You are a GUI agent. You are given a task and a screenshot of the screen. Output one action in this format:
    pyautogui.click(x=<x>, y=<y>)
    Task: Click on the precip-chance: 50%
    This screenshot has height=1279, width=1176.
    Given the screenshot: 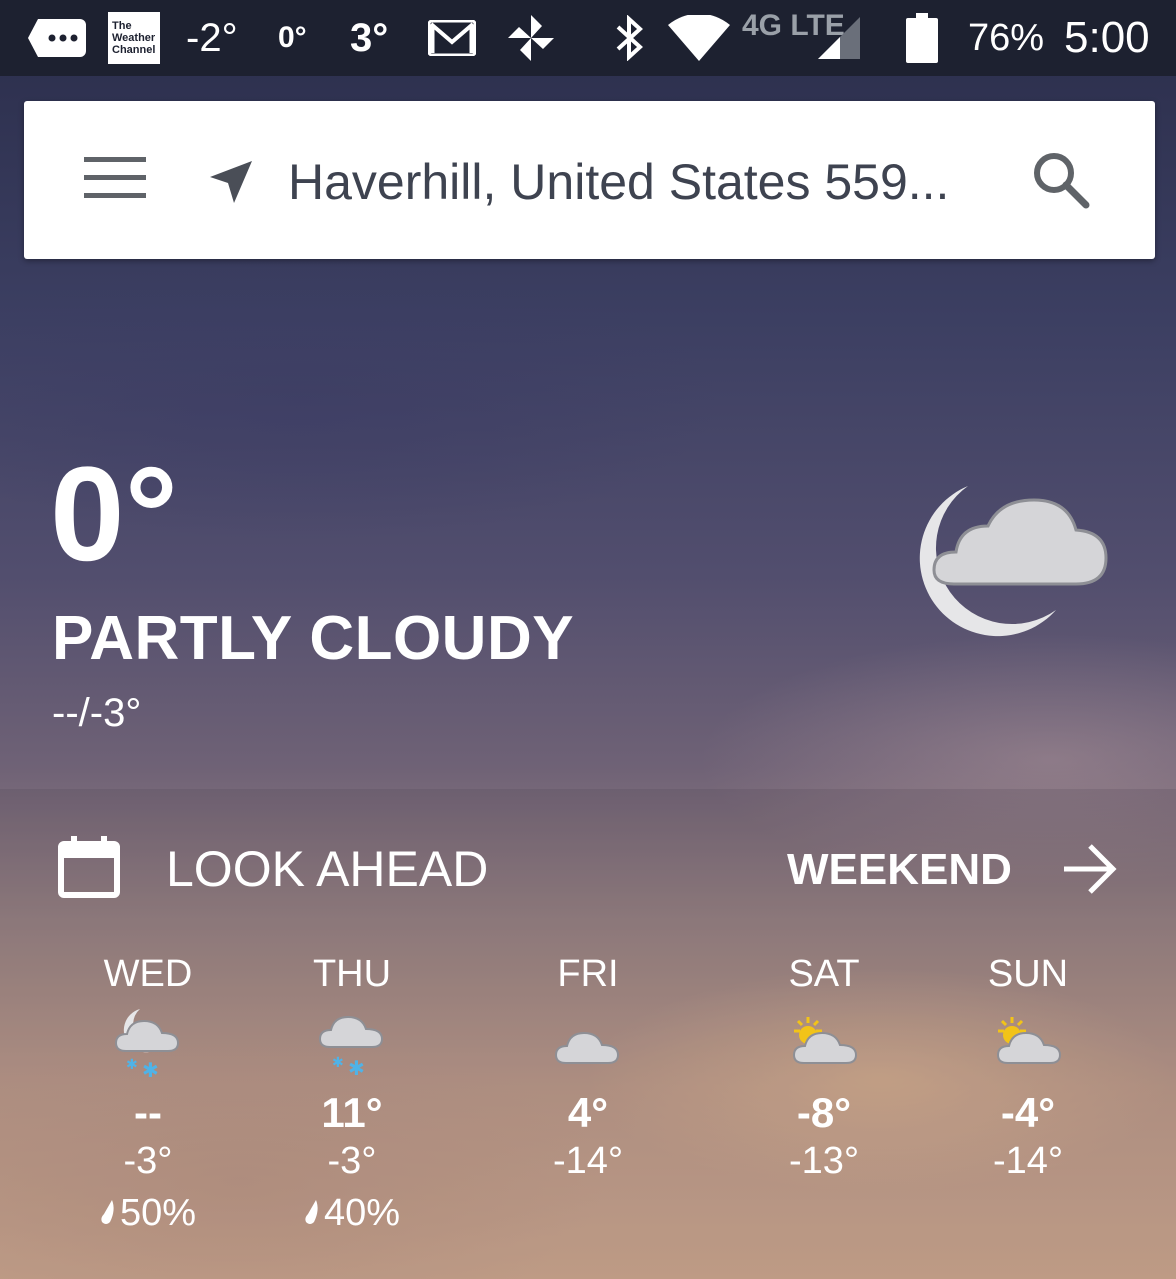 What is the action you would take?
    pyautogui.click(x=148, y=1213)
    